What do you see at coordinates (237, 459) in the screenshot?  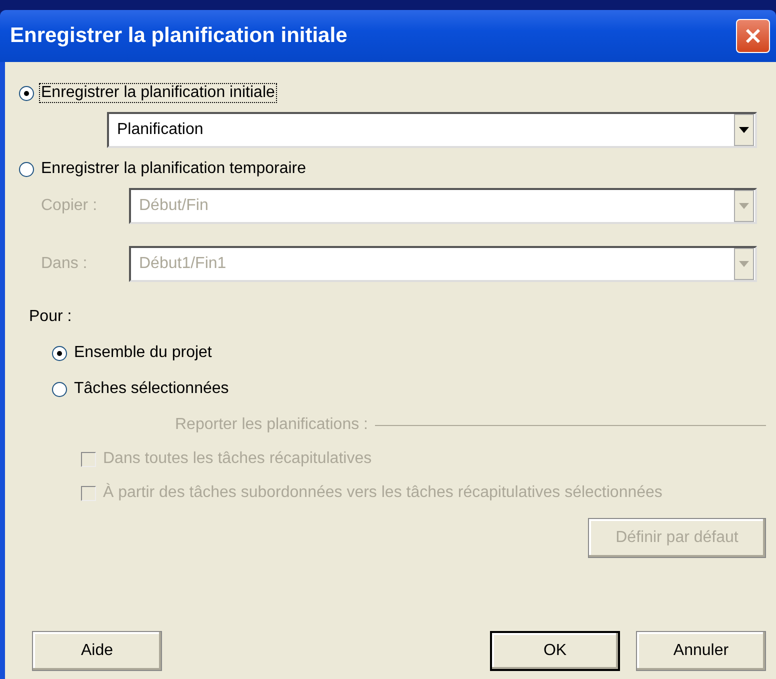 I see `checkbox-label: Dans toutes les tâches récapitulatives` at bounding box center [237, 459].